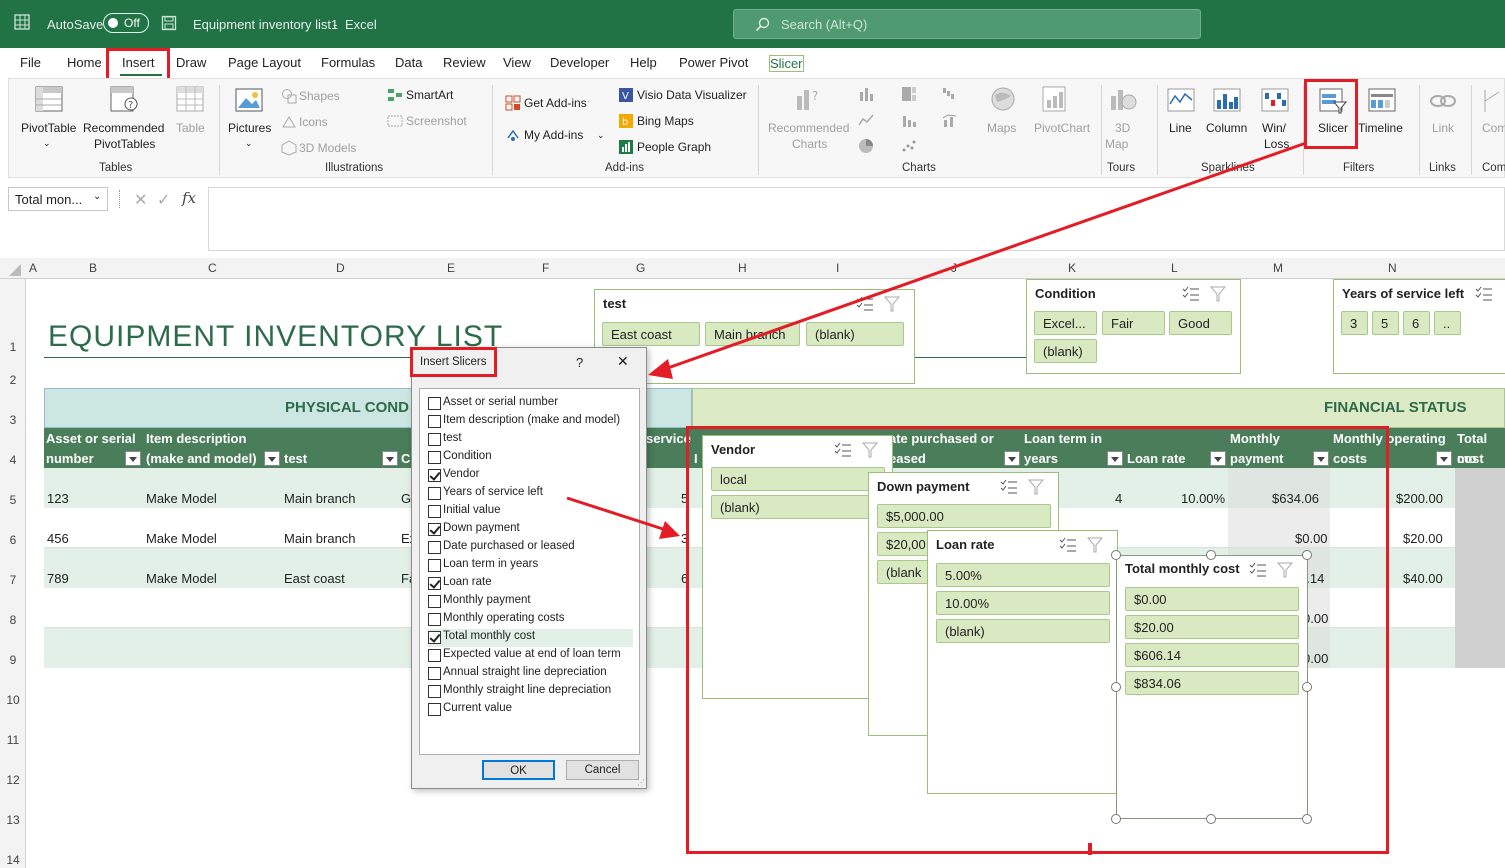 The width and height of the screenshot is (1505, 868). Describe the element at coordinates (984, 256) in the screenshot. I see `arrow-slicer-to-dialog` at that location.